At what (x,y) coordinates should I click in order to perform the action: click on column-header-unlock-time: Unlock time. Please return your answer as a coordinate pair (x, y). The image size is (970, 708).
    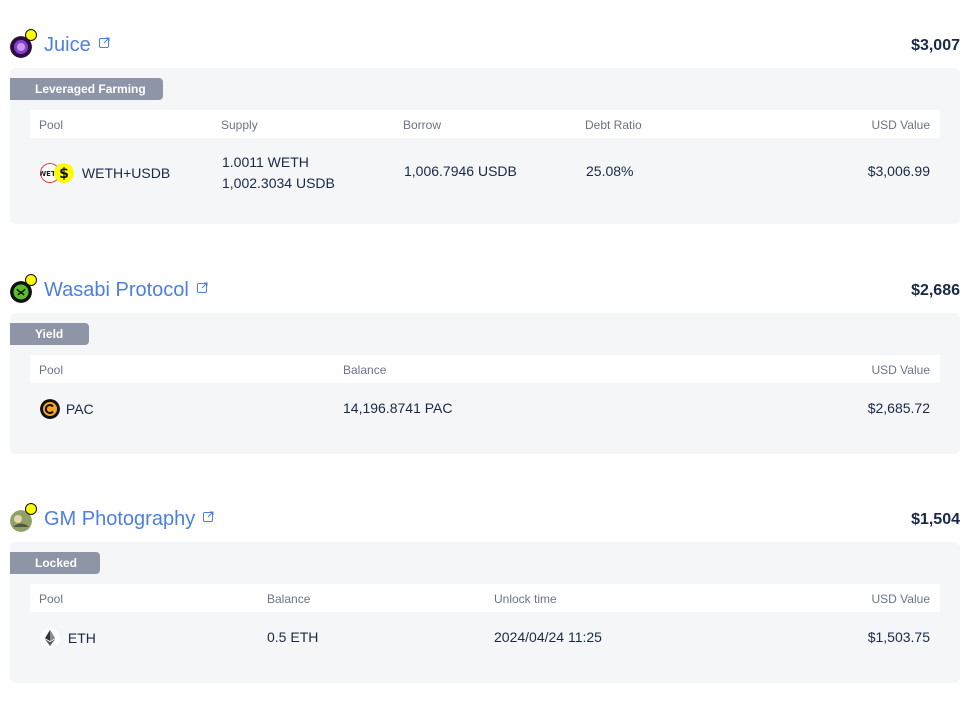
    Looking at the image, I should click on (525, 599).